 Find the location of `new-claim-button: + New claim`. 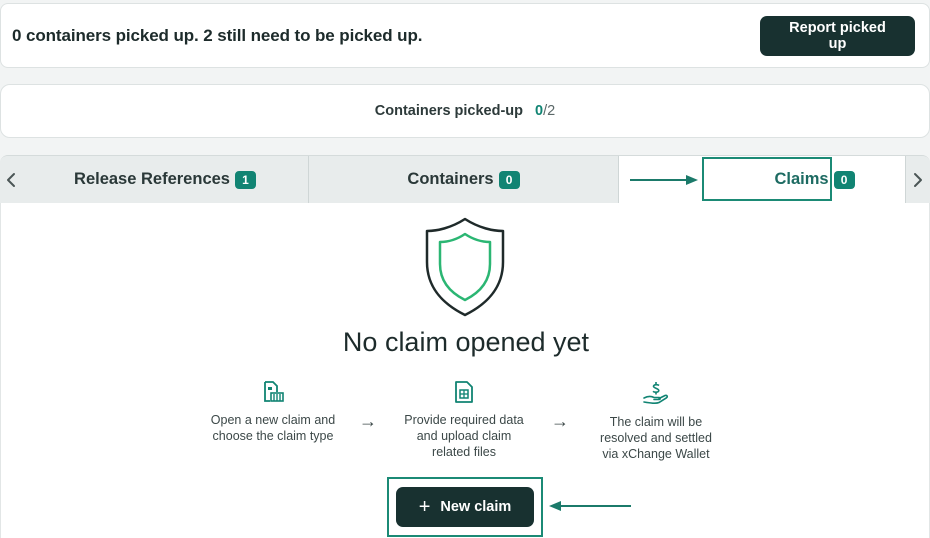

new-claim-button: + New claim is located at coordinates (465, 507).